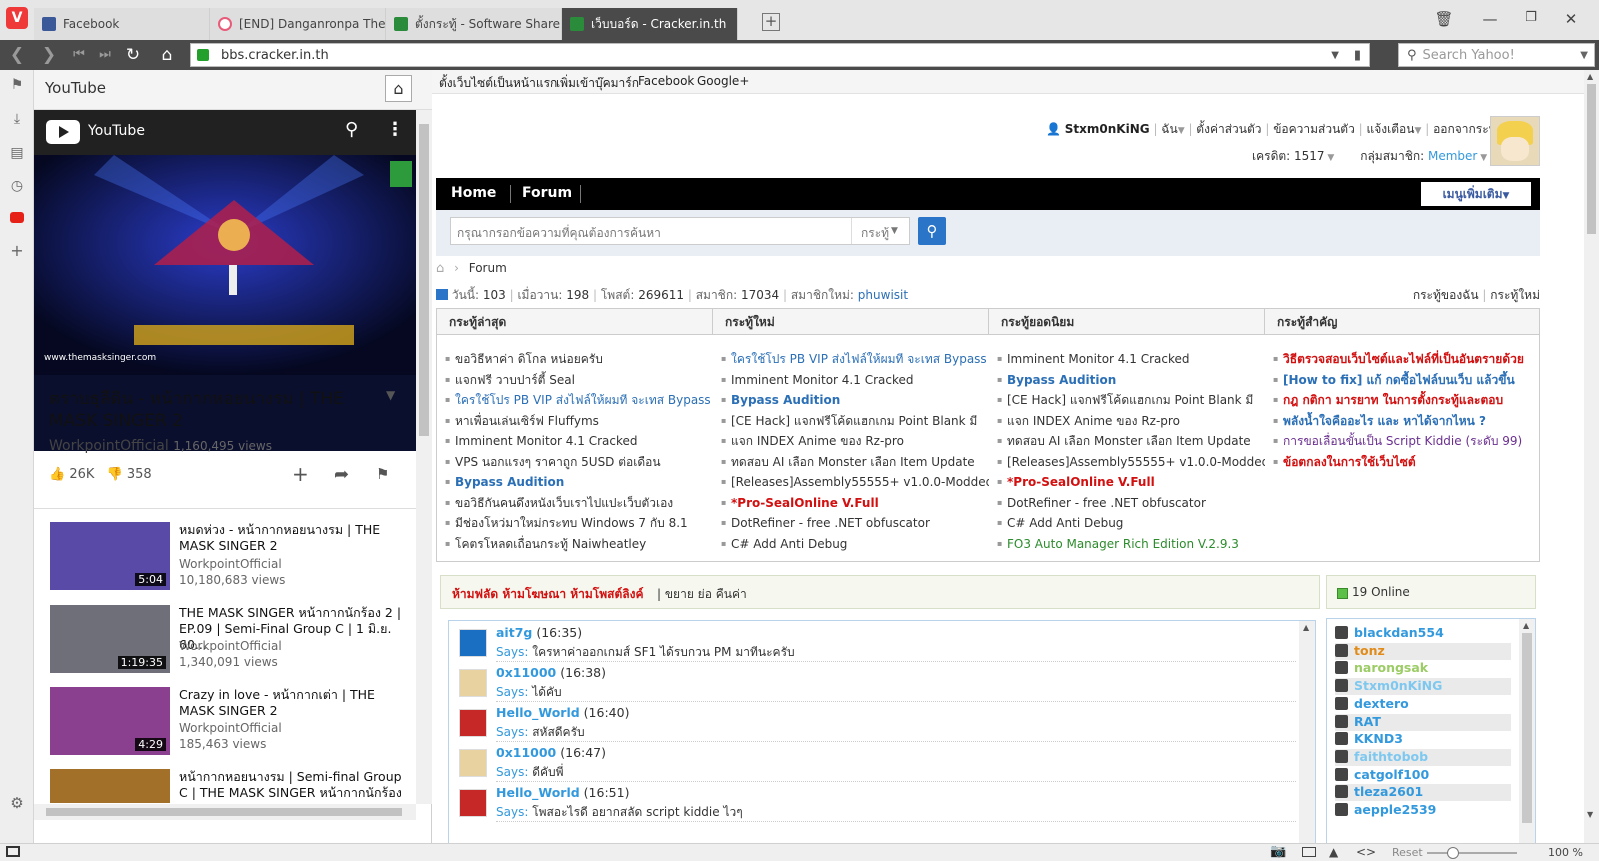  Describe the element at coordinates (1591, 159) in the screenshot. I see `page-scroll-thumb` at that location.